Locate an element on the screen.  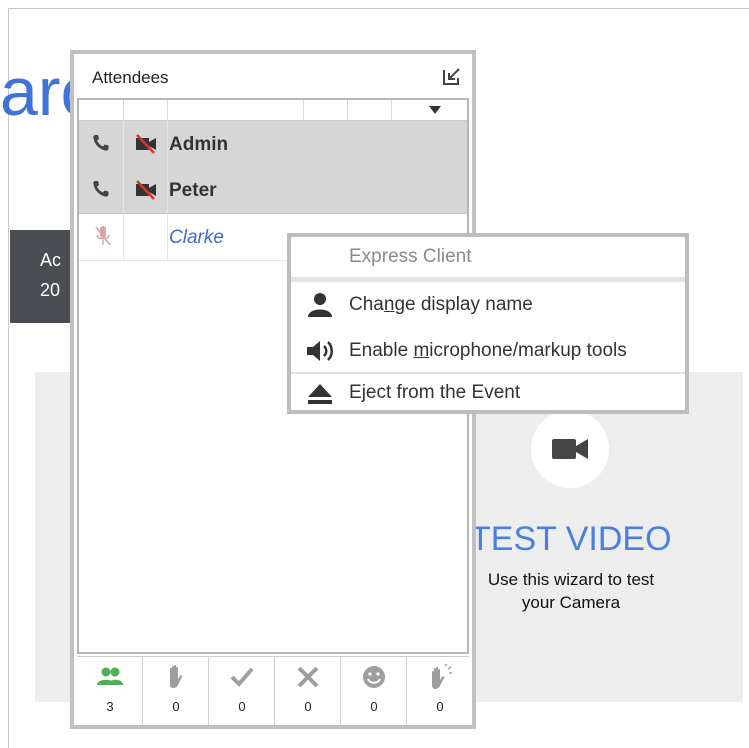
dark-box-line-2: 20 is located at coordinates (50, 290).